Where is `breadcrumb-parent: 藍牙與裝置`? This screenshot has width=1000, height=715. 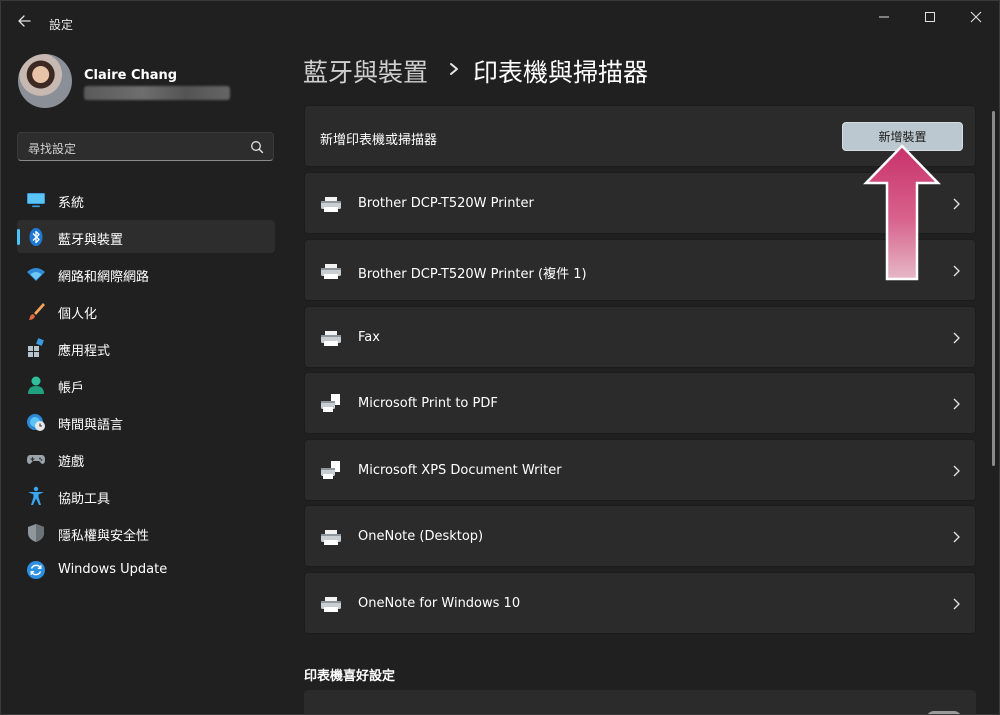 breadcrumb-parent: 藍牙與裝置 is located at coordinates (365, 71).